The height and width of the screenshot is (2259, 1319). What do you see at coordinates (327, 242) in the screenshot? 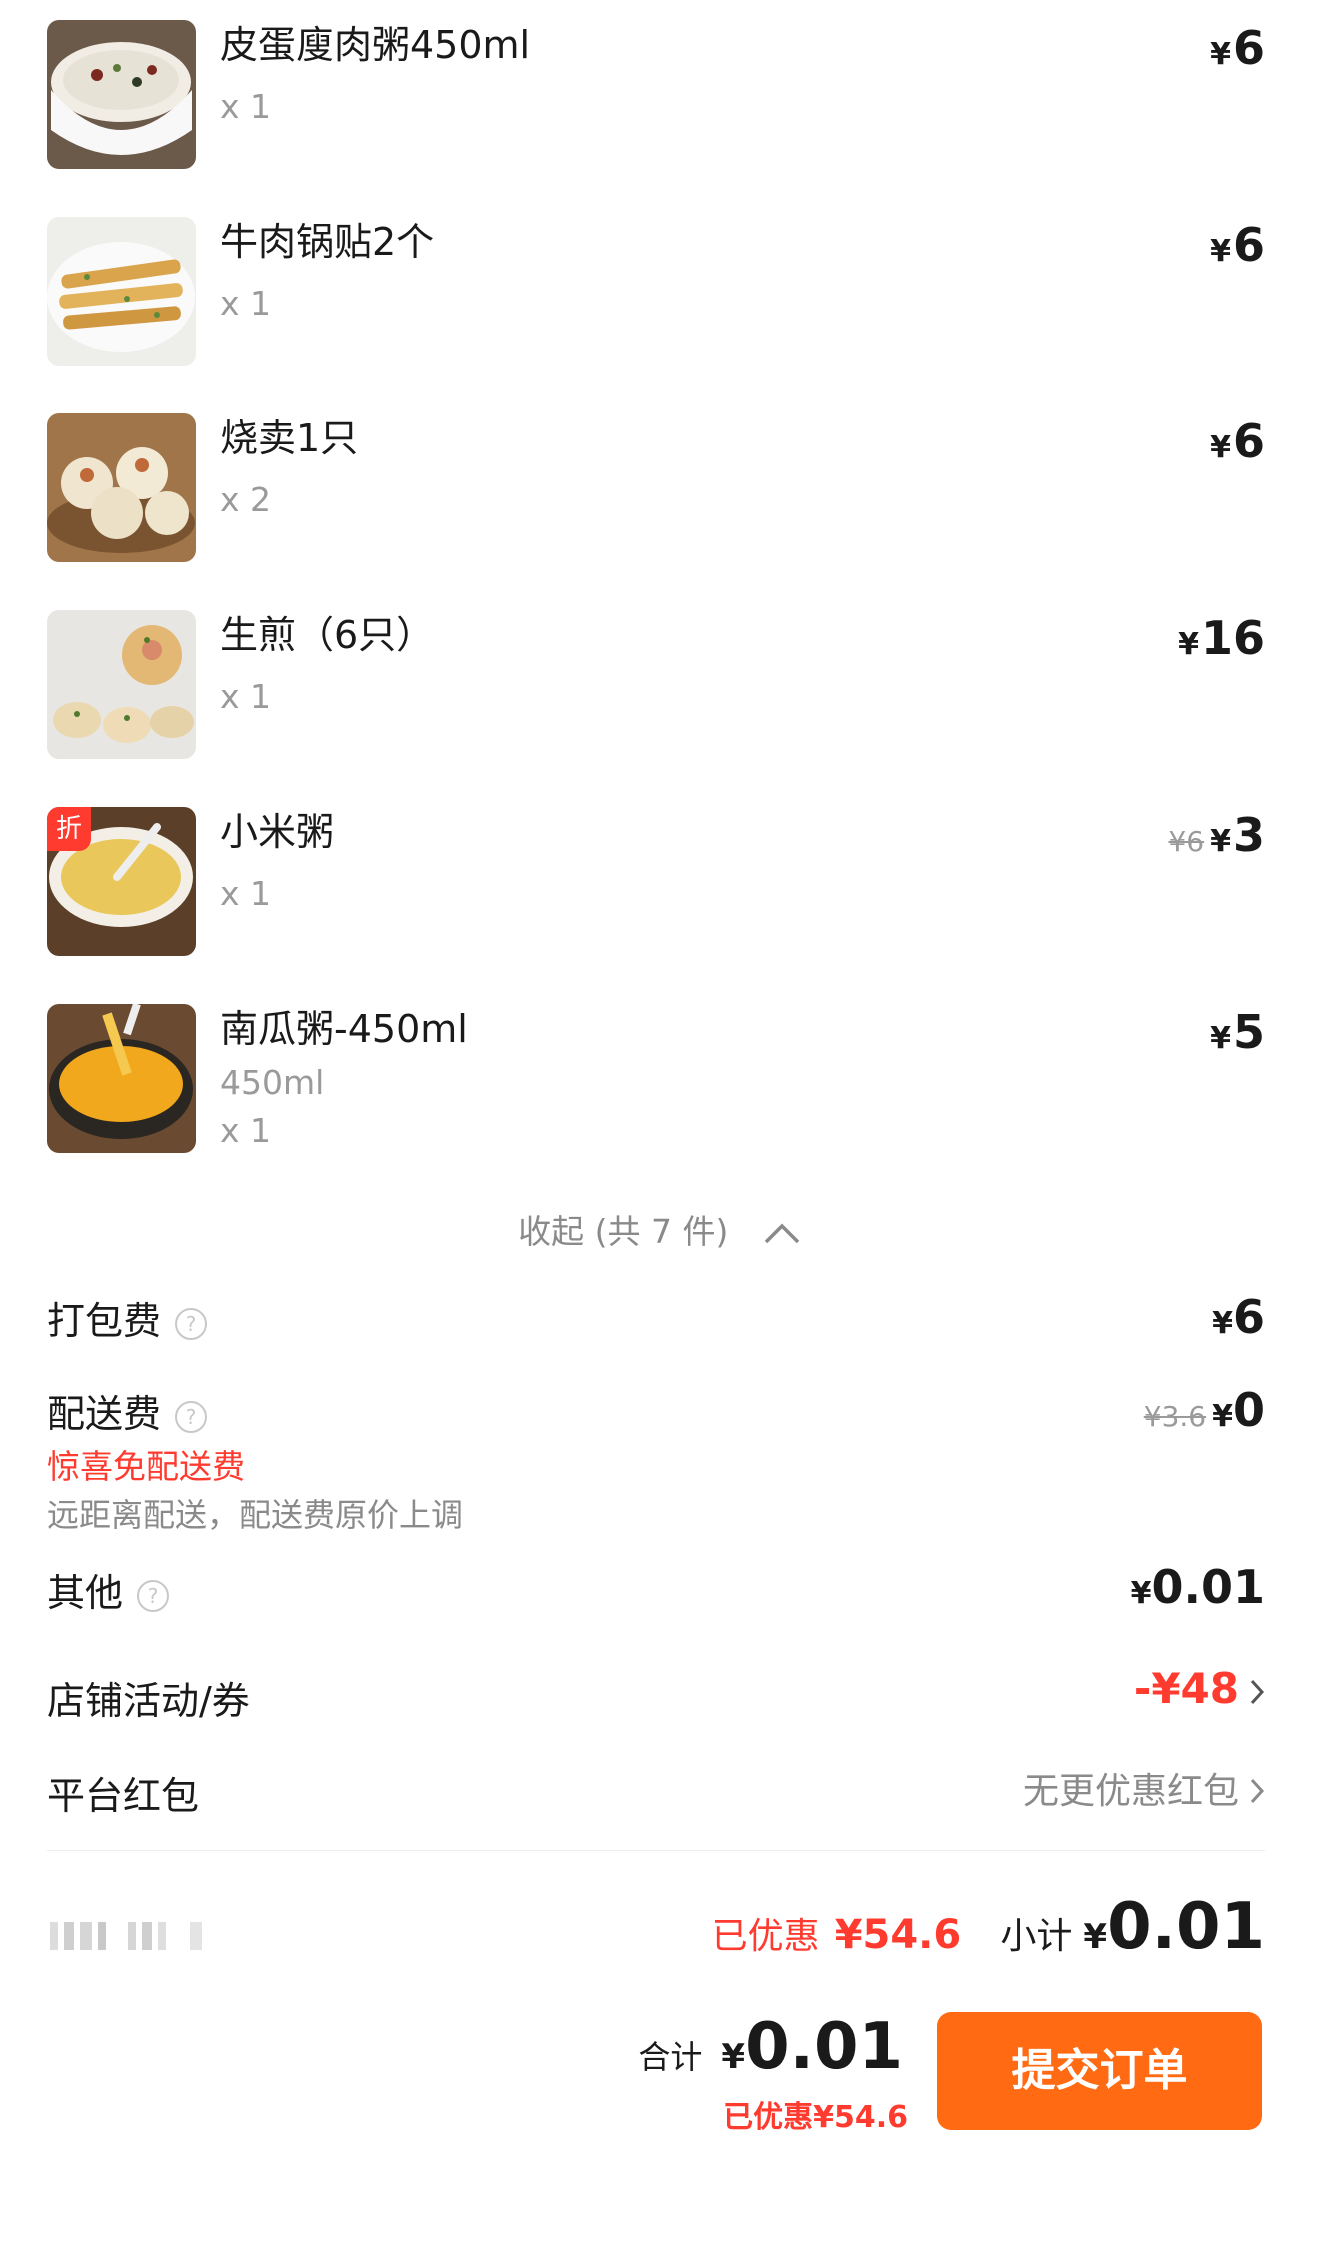
I see `item-name: 牛肉锅贴2个` at bounding box center [327, 242].